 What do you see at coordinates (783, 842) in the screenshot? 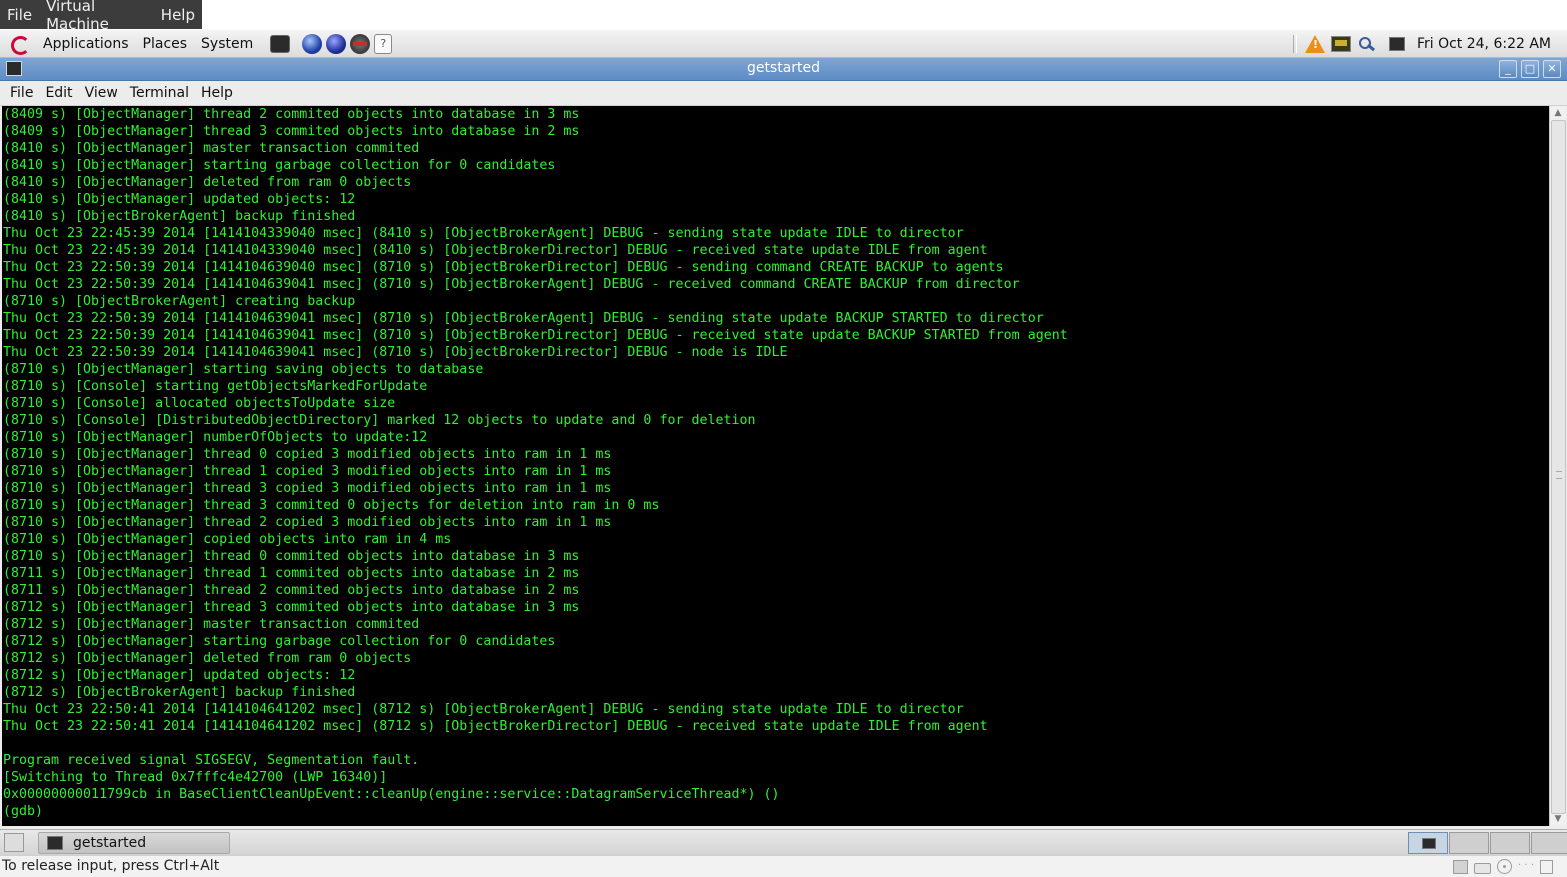
I see `bottom-panel: getstarted` at bounding box center [783, 842].